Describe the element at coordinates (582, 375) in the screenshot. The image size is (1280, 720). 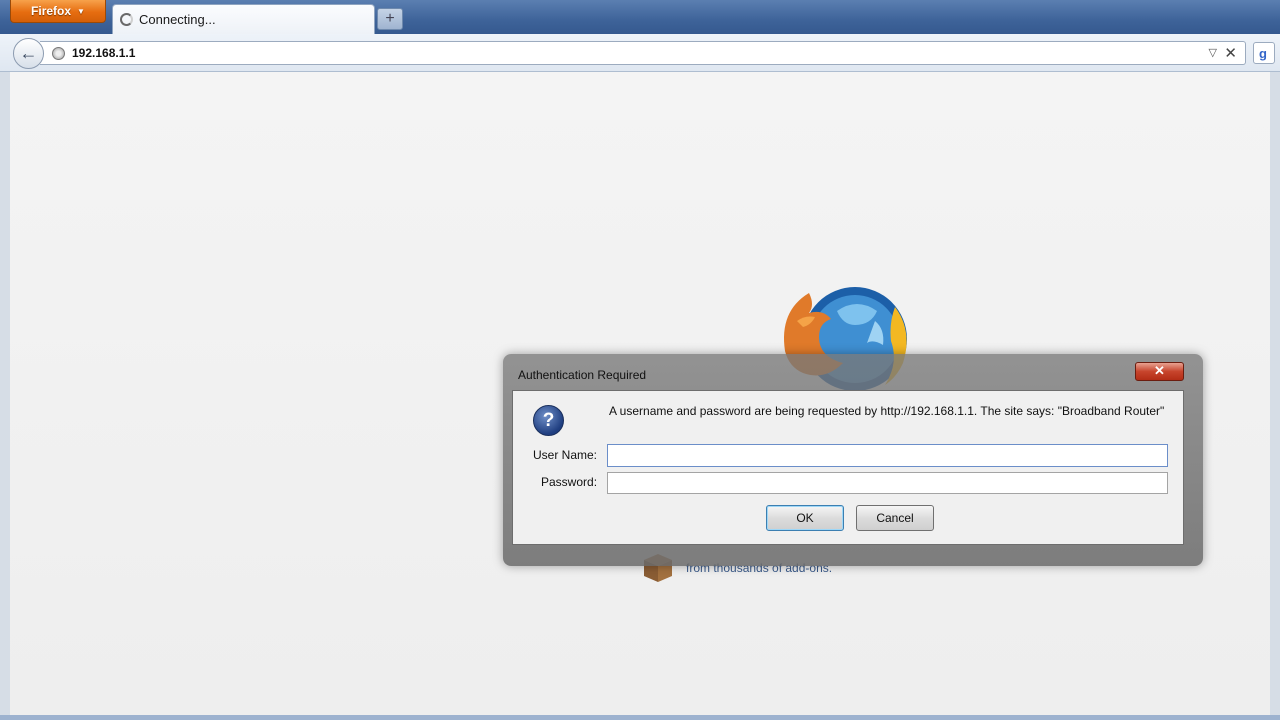
I see `dialog-title: Authentication Required` at that location.